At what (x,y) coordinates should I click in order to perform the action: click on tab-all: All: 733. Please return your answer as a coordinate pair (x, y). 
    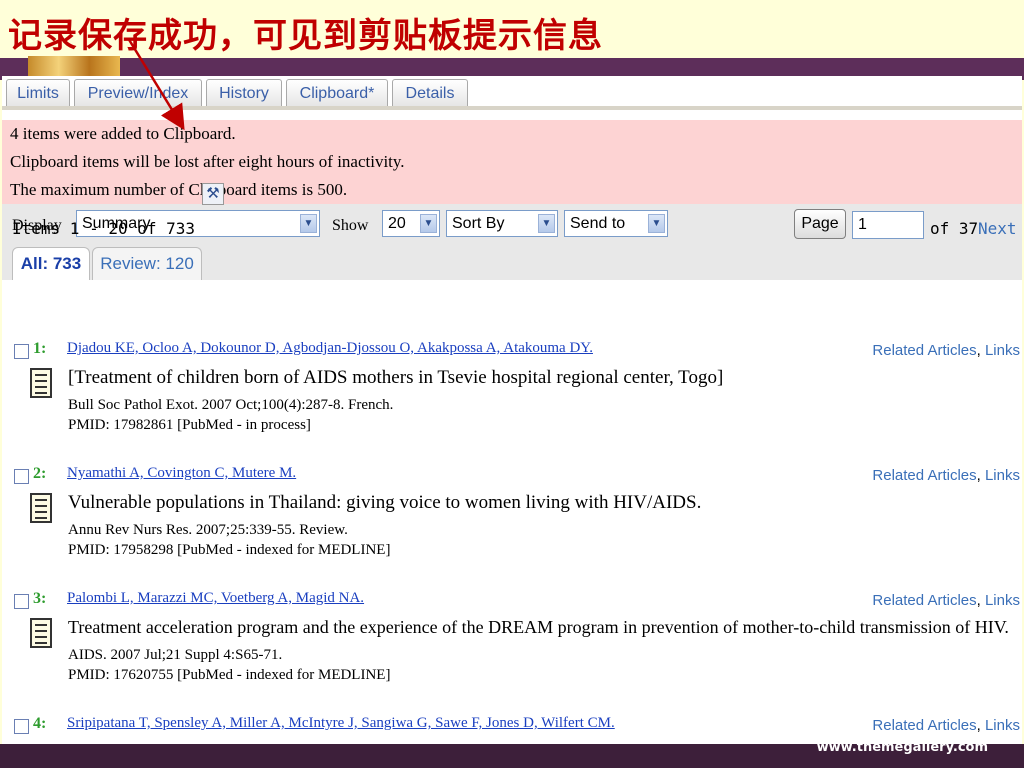
    Looking at the image, I should click on (51, 263).